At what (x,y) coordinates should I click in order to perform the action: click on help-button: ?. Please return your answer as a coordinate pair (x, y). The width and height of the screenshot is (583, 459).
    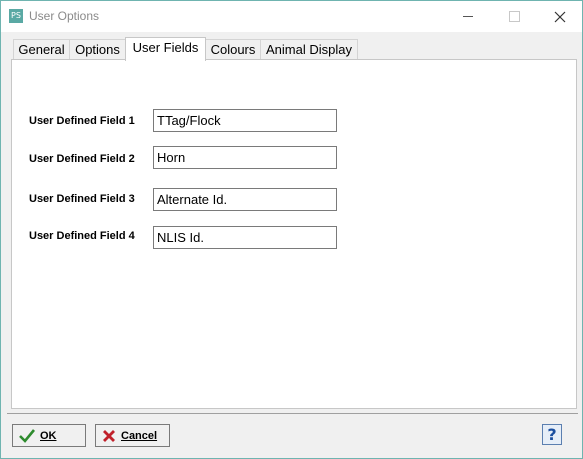
    Looking at the image, I should click on (552, 434).